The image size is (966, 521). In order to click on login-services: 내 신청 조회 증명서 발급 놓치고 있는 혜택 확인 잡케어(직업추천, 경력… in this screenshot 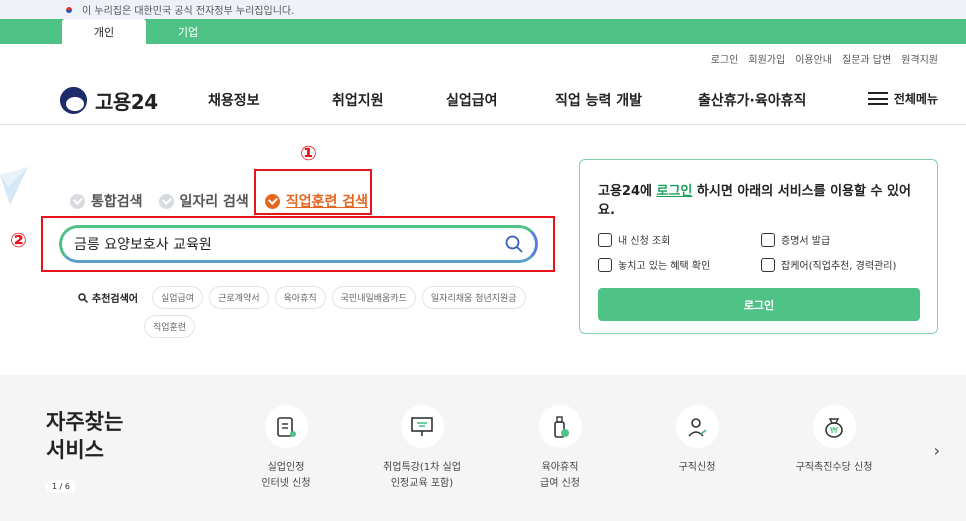, I will do `click(758, 252)`.